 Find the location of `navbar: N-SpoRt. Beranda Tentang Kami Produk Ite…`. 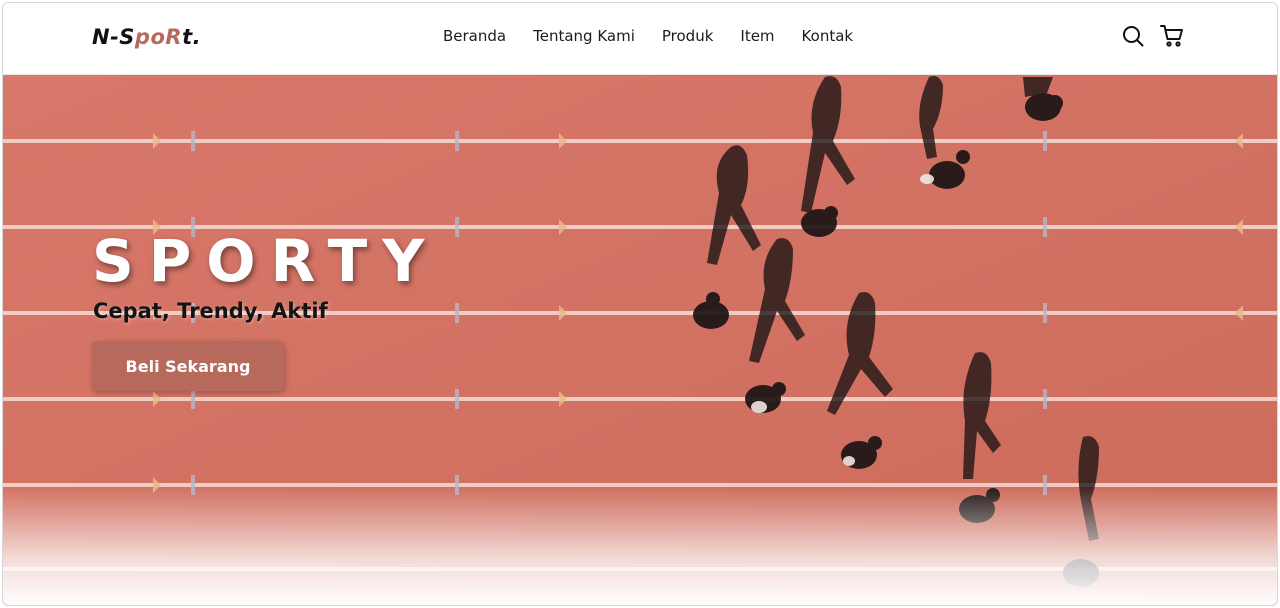

navbar: N-SpoRt. Beranda Tentang Kami Produk Ite… is located at coordinates (640, 39).